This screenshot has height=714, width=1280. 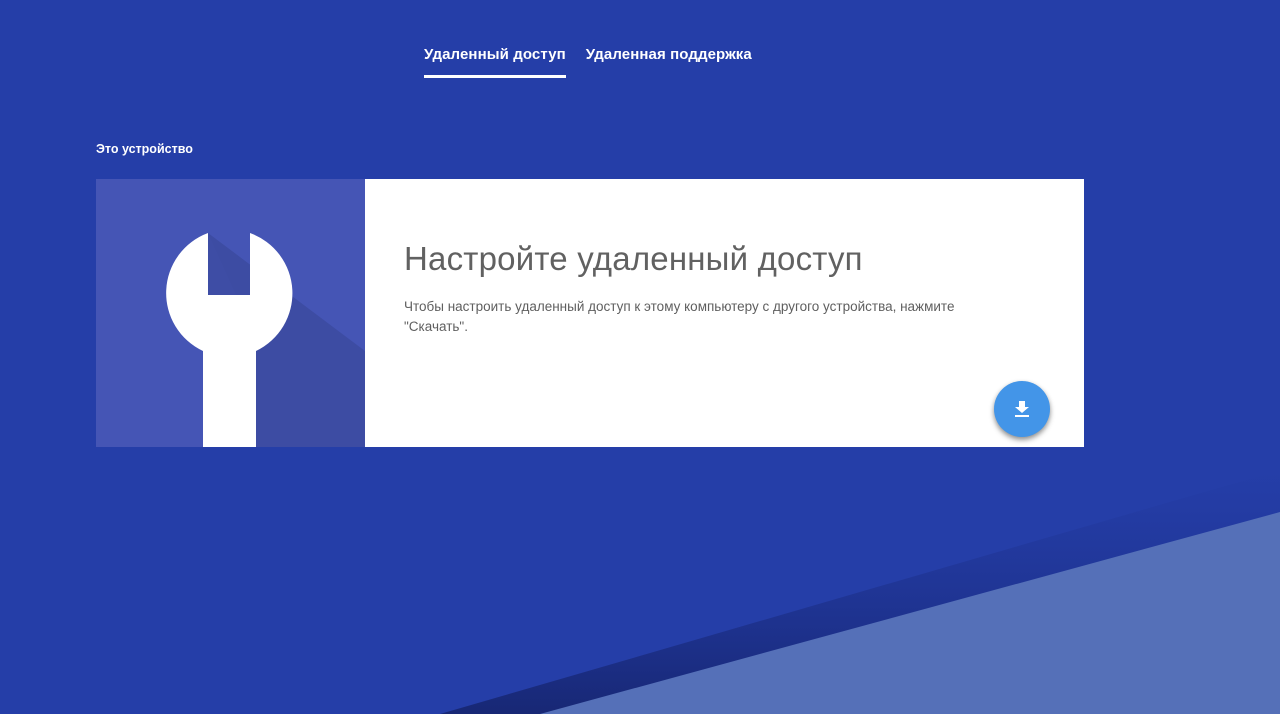 What do you see at coordinates (633, 258) in the screenshot?
I see `card-title: Настройте удаленный доступ` at bounding box center [633, 258].